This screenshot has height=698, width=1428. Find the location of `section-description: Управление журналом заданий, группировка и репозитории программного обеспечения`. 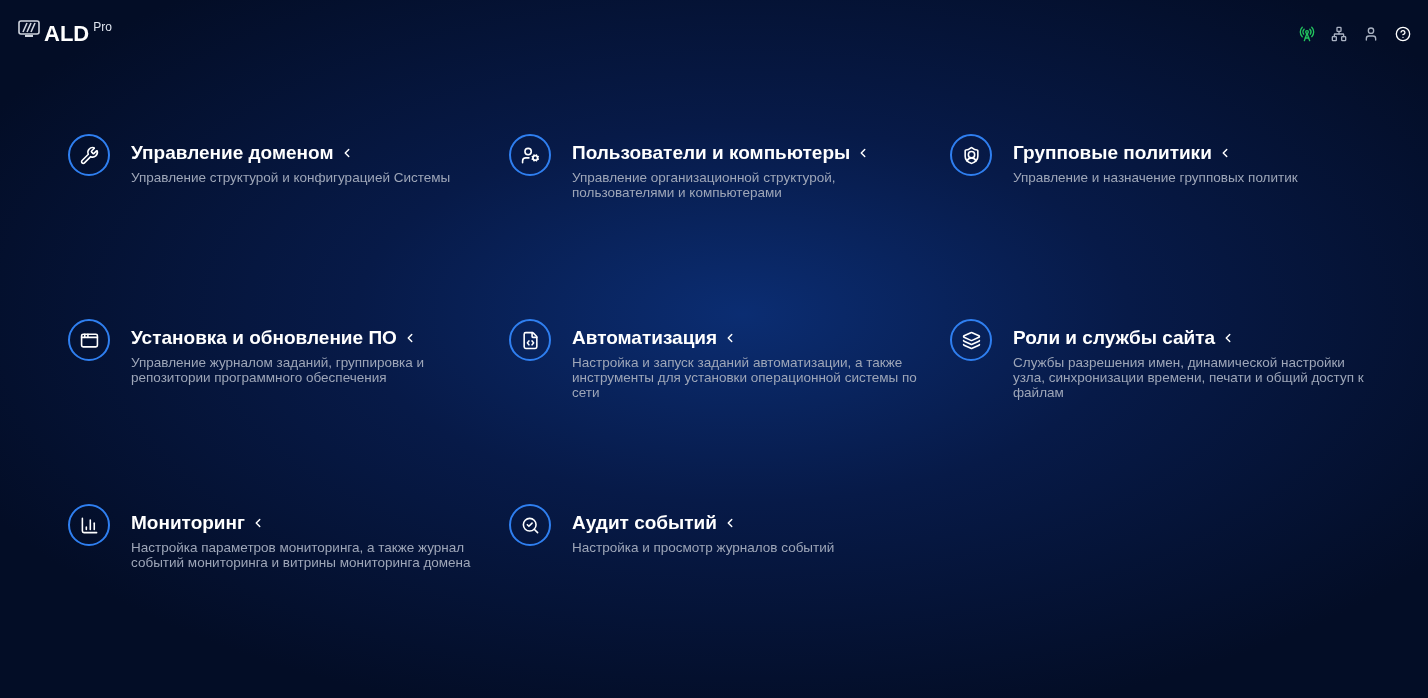

section-description: Управление журналом заданий, группировка и репозитории программного обеспечения is located at coordinates (278, 370).